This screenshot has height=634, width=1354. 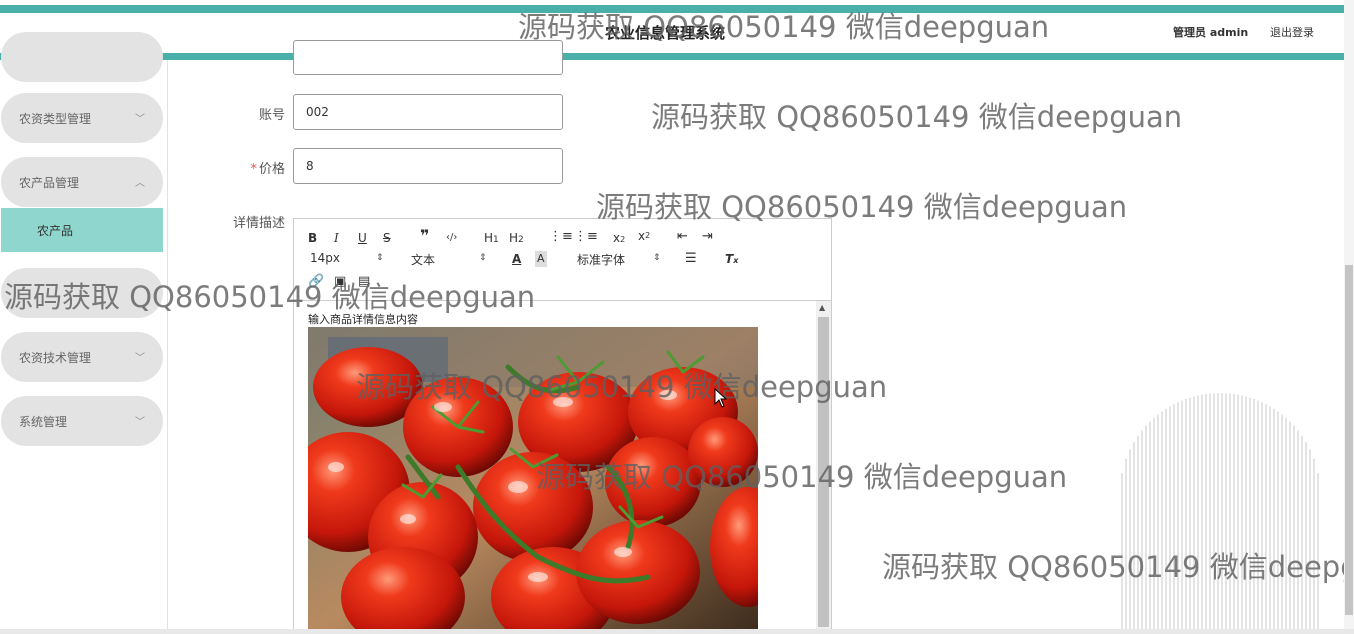 I want to click on font-family-value: 标准字体, so click(x=601, y=260).